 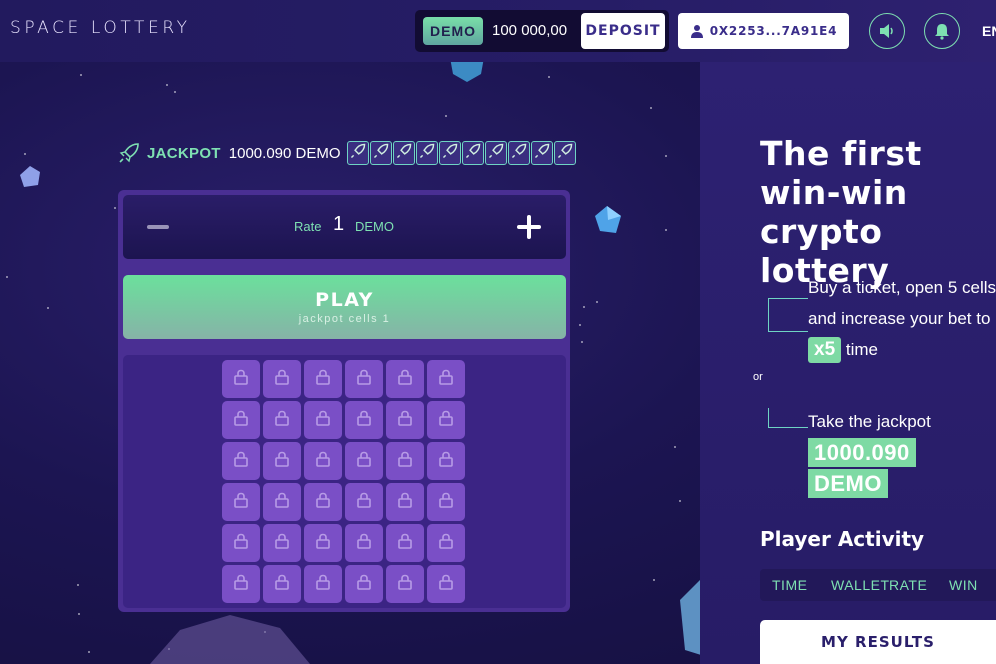 I want to click on jackpot-value: 1000.090 DEMO, so click(x=284, y=153).